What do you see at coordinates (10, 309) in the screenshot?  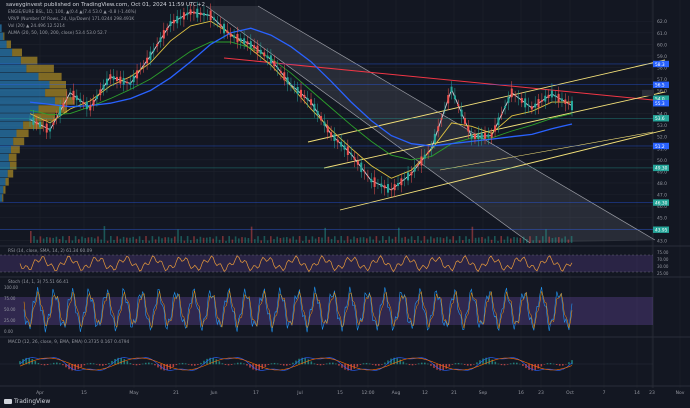 I see `stoch-axis-label: 50.00` at bounding box center [10, 309].